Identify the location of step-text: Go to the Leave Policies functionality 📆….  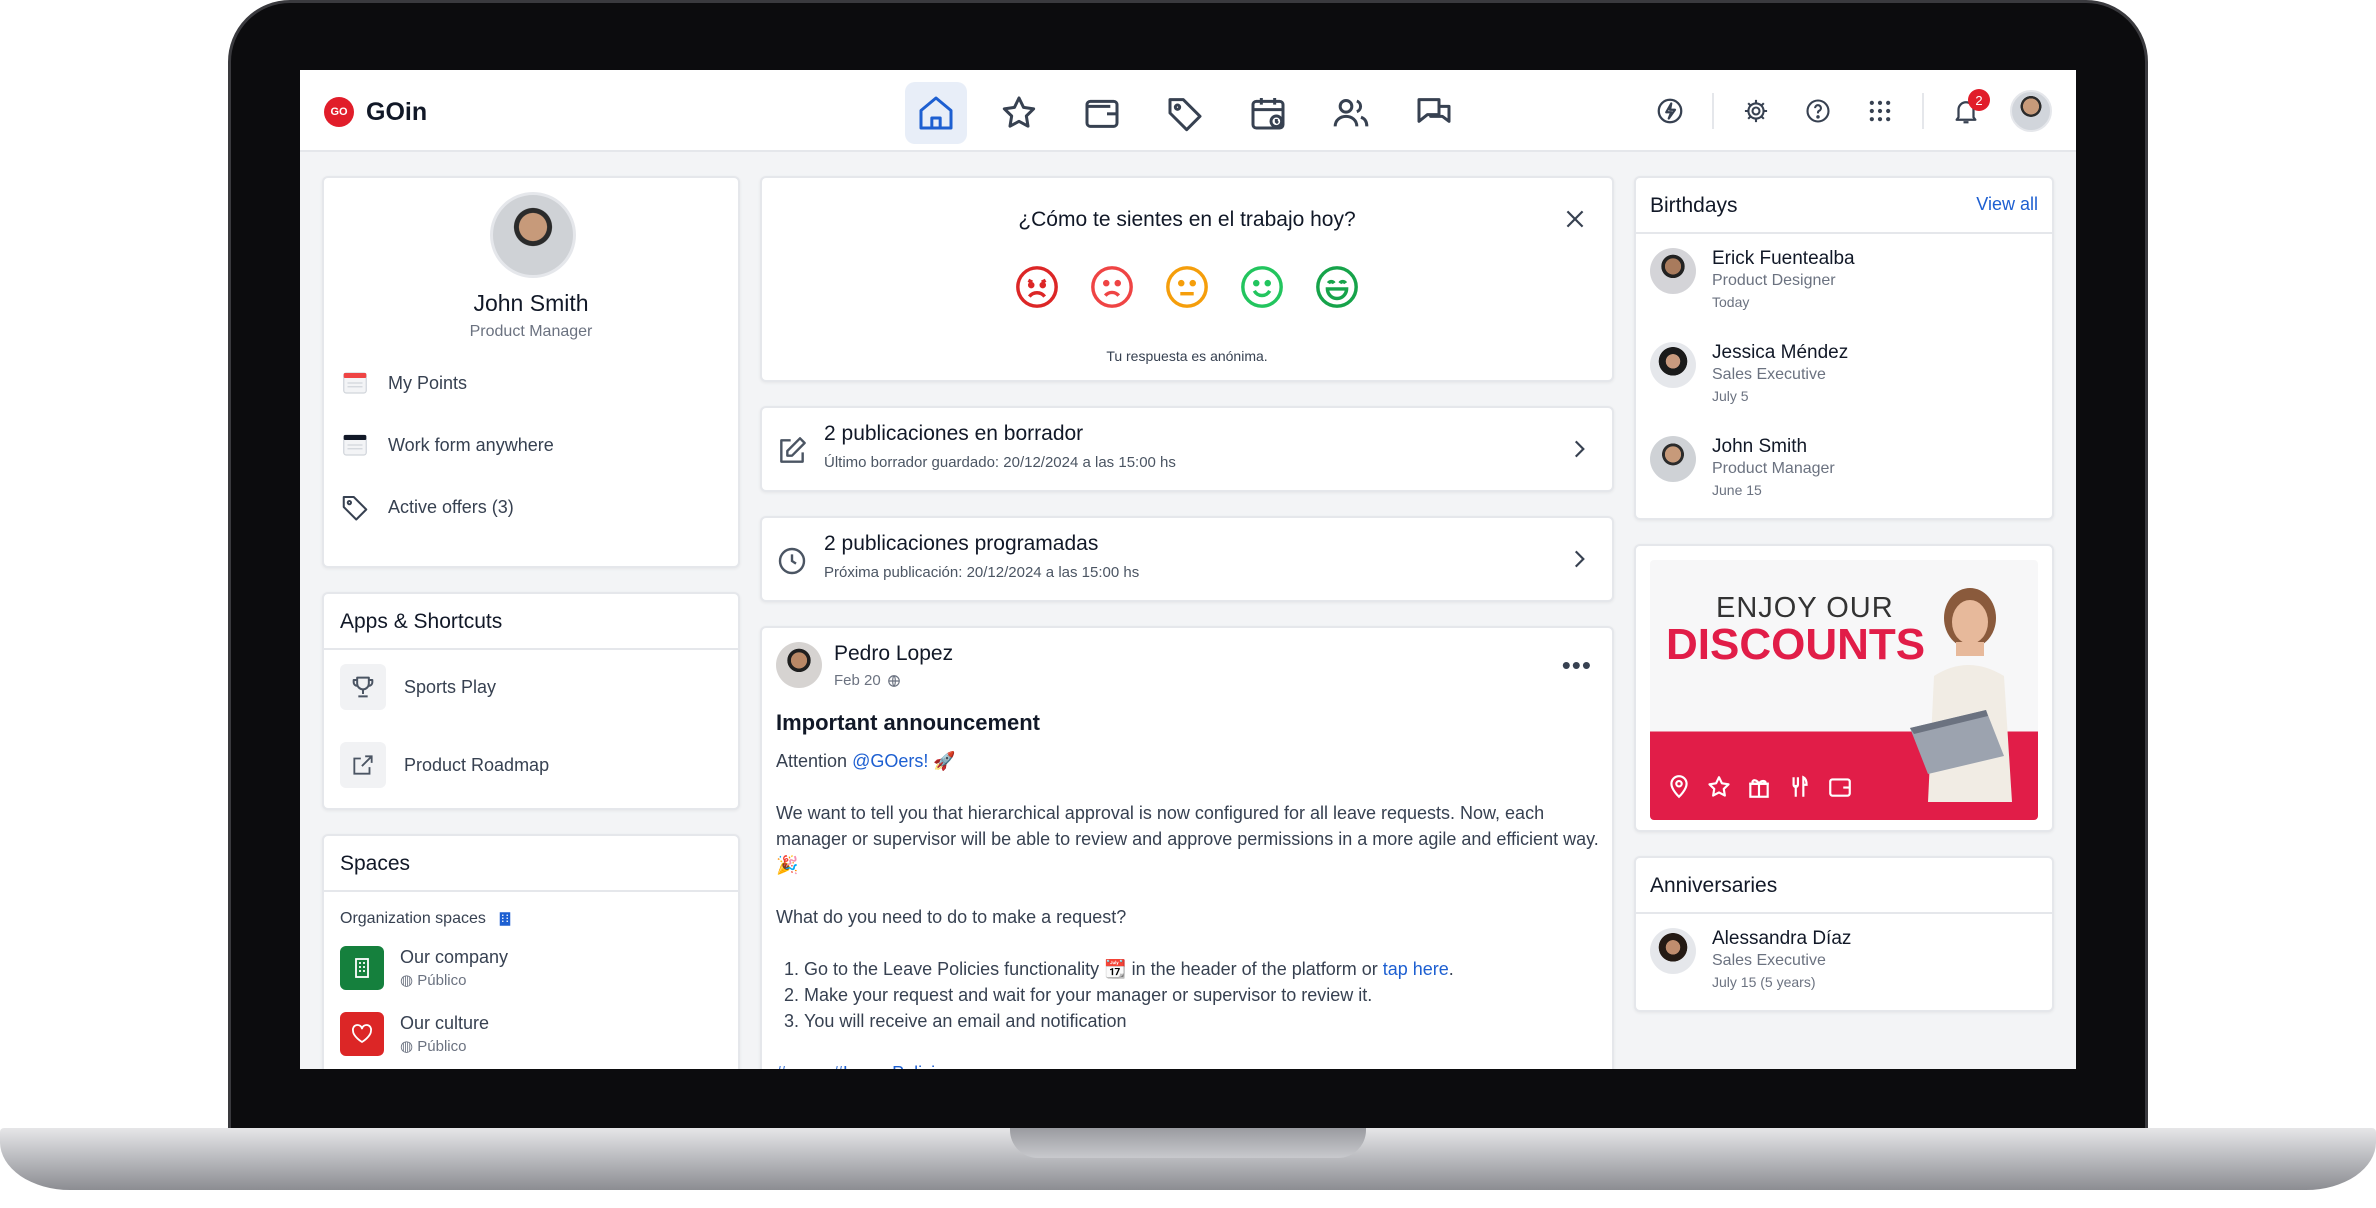
(1093, 969).